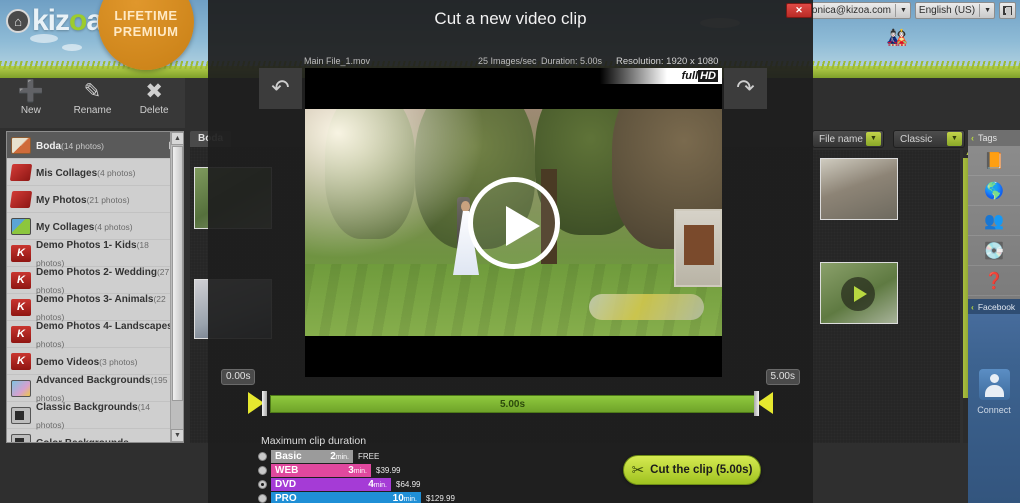 This screenshot has width=1020, height=503. I want to click on album-list-item: Mis Collages(4 photos), so click(95, 172).